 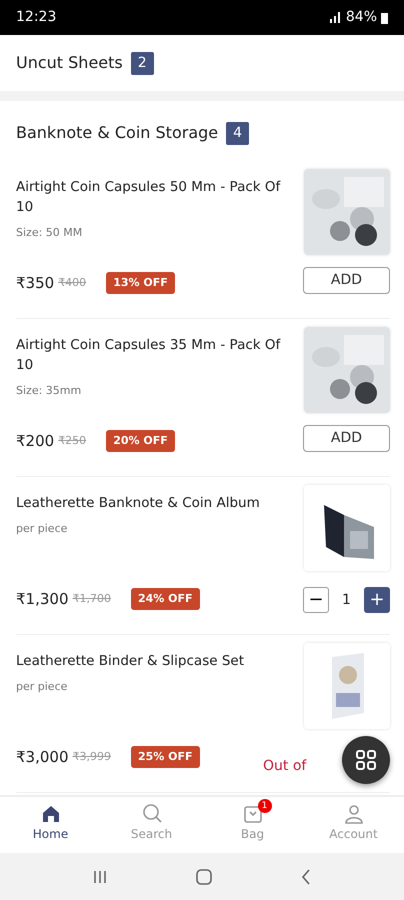 I want to click on price: ₹3,000, so click(x=42, y=757).